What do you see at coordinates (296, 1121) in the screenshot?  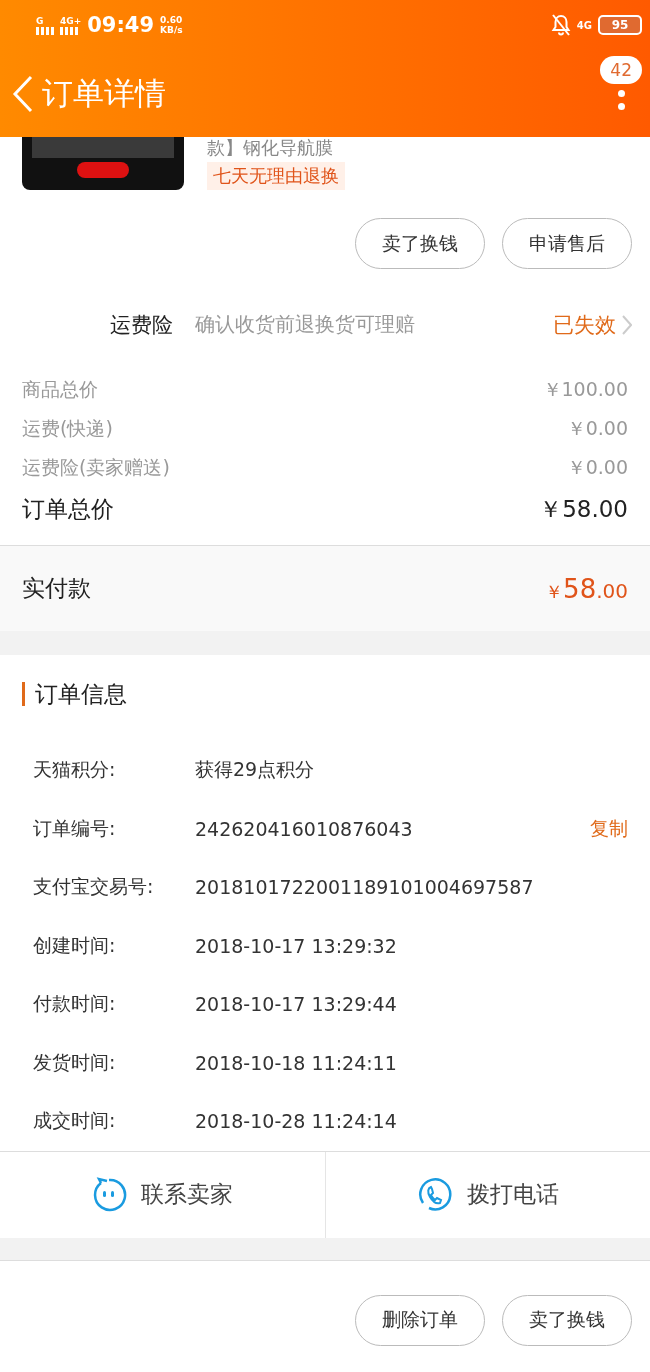 I see `info-value: 2018-10-28 11:24:14` at bounding box center [296, 1121].